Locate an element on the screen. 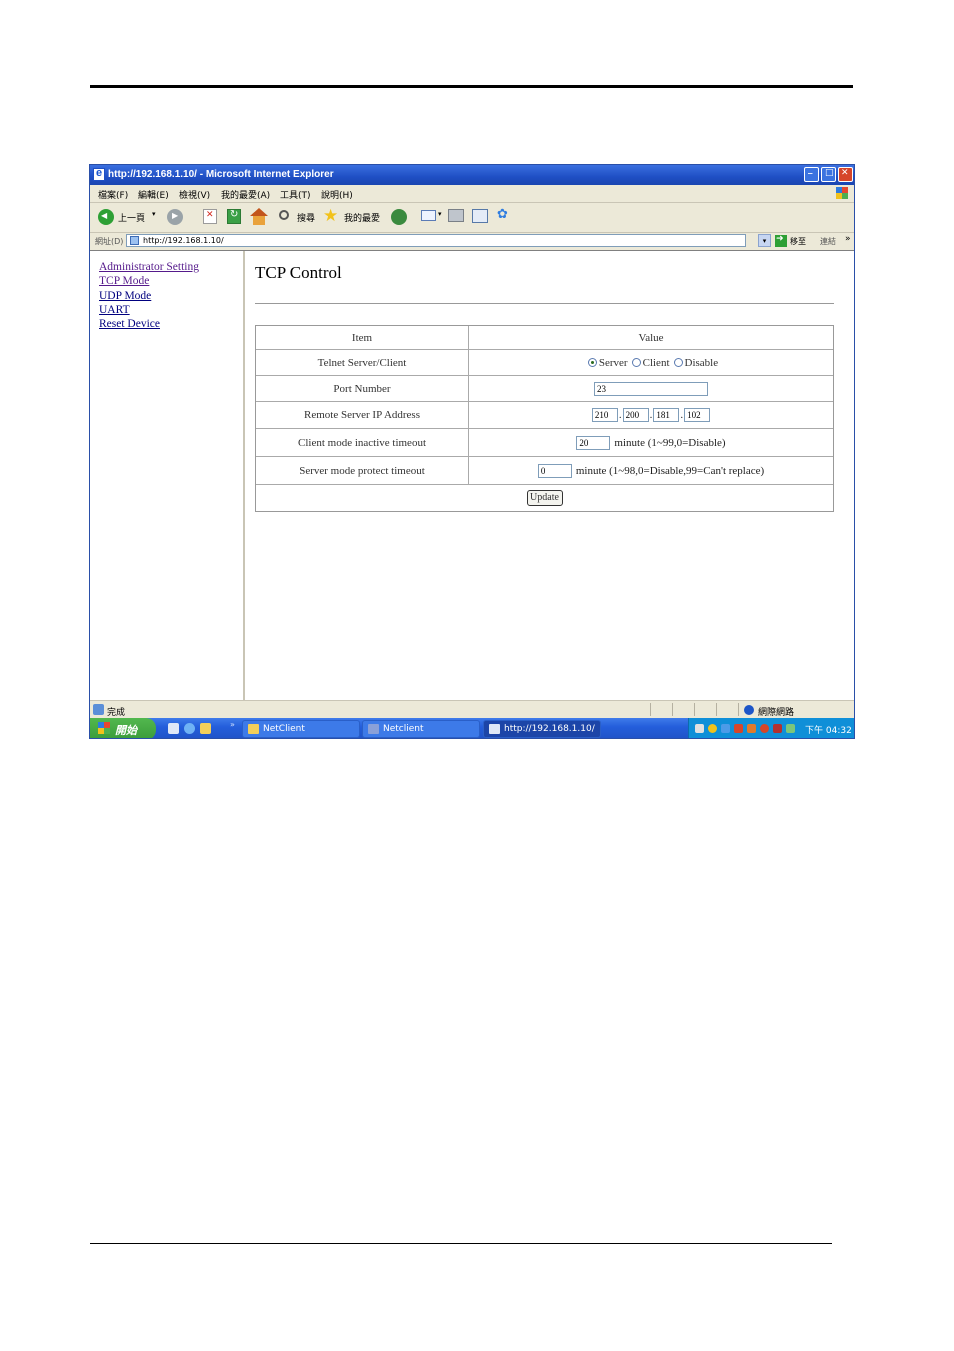 The image size is (954, 1351). show-desktop-icon is located at coordinates (173, 728).